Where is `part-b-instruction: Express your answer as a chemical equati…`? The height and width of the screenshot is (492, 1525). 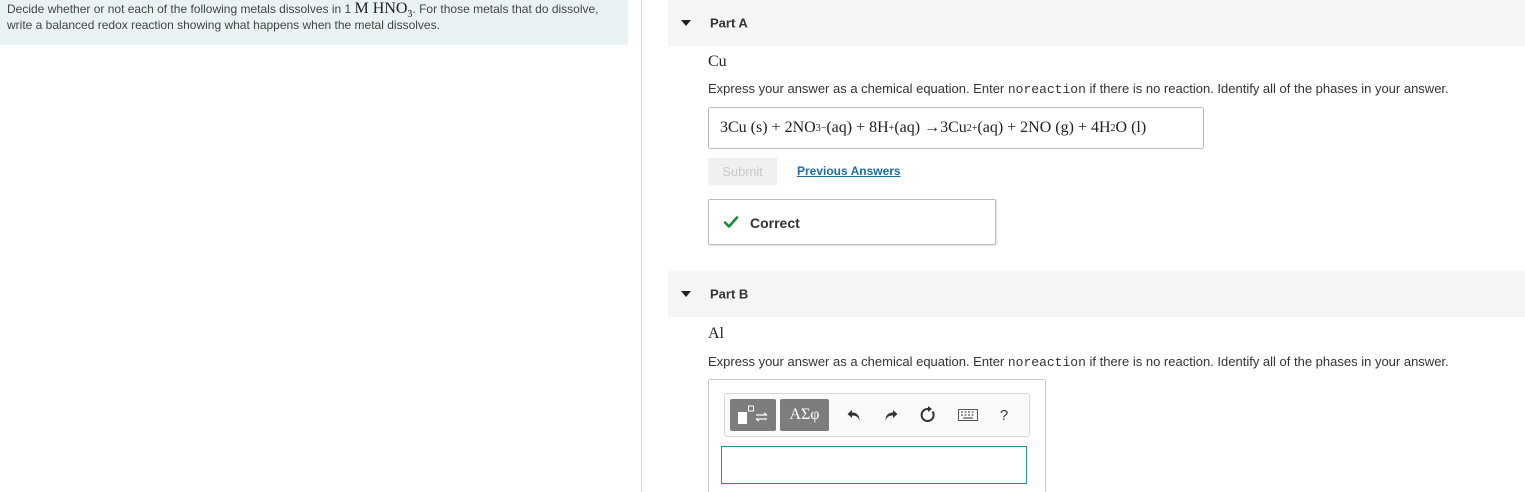 part-b-instruction: Express your answer as a chemical equati… is located at coordinates (1078, 362).